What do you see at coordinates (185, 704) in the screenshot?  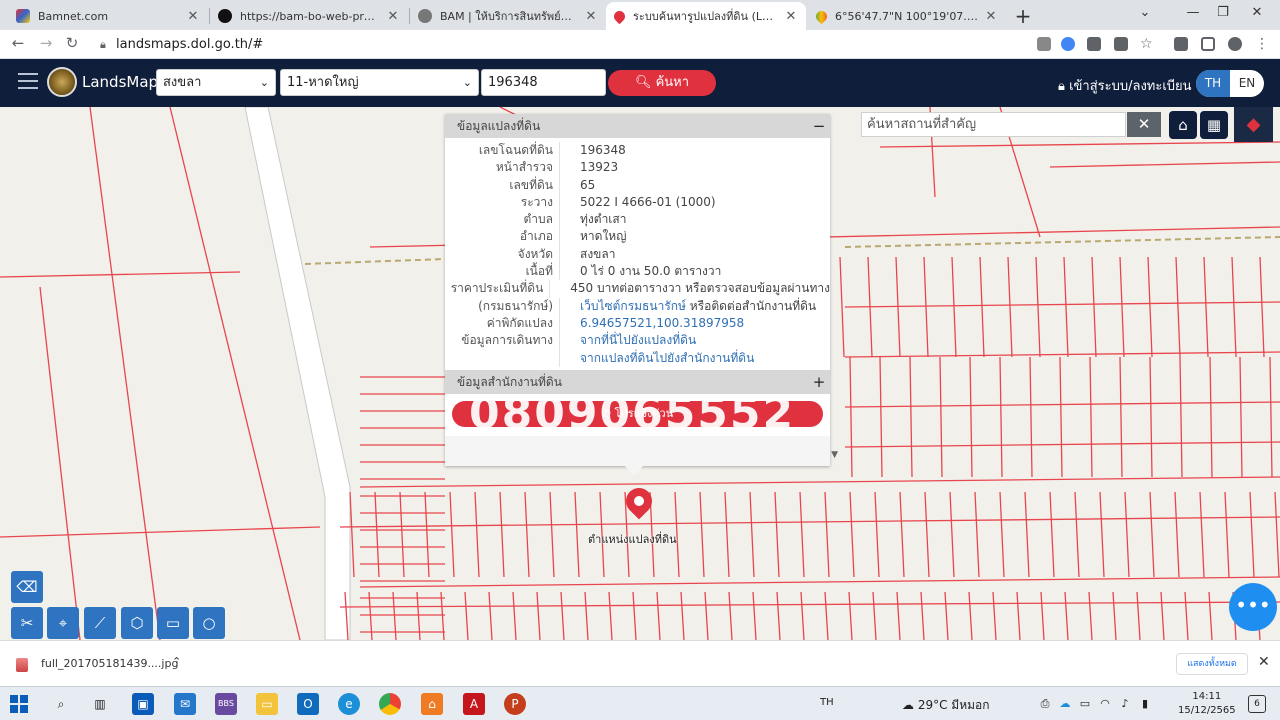 I see `mail-icon: ✉` at bounding box center [185, 704].